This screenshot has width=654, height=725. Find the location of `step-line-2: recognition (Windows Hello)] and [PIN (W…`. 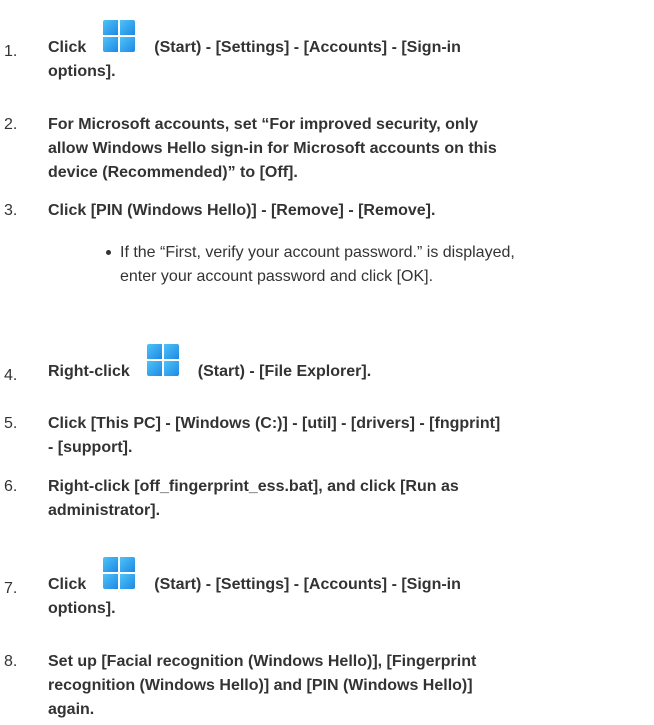

step-line-2: recognition (Windows Hello)] and [PIN (W… is located at coordinates (260, 685).